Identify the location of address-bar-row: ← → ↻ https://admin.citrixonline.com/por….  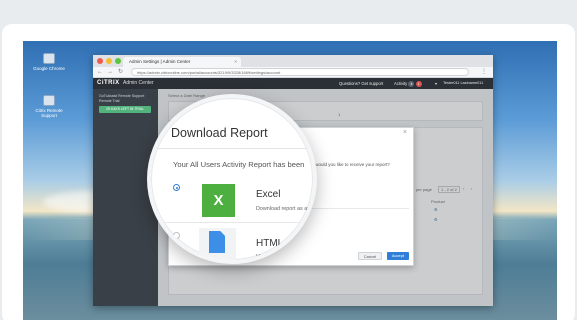
(293, 72).